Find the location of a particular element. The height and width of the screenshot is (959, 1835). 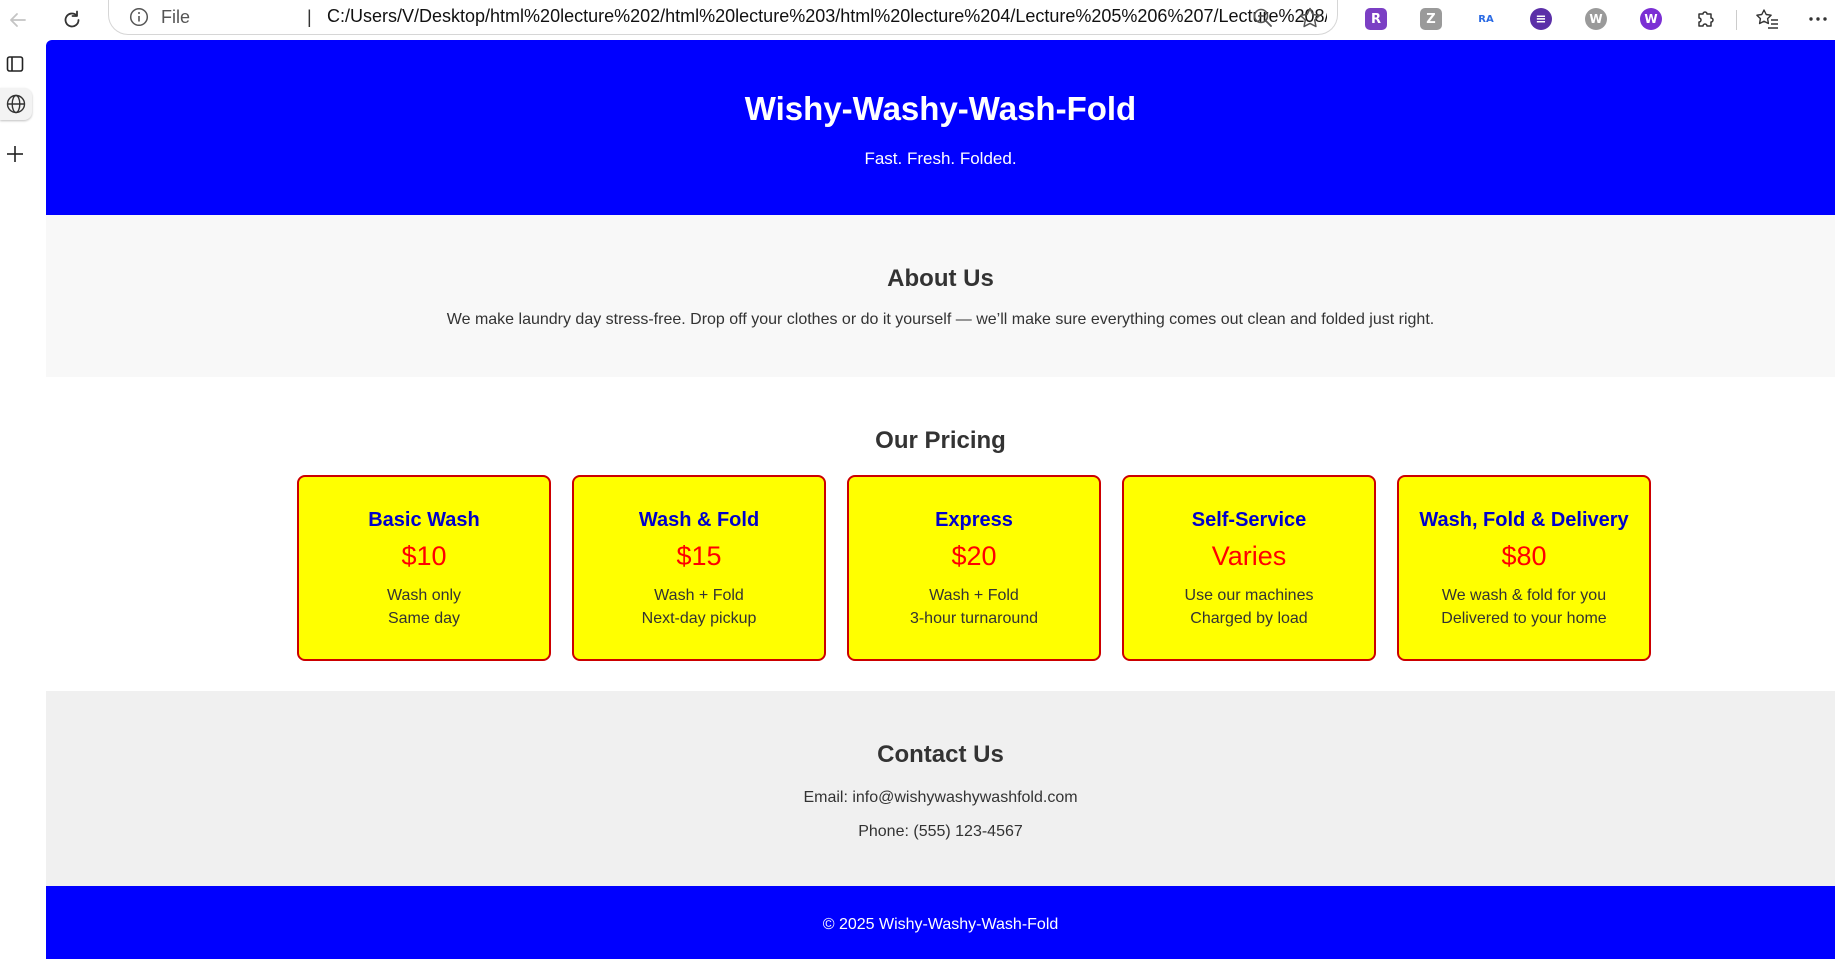

footer-copyright: © 2025 Wishy-Washy-Wash-Fold is located at coordinates (940, 924).